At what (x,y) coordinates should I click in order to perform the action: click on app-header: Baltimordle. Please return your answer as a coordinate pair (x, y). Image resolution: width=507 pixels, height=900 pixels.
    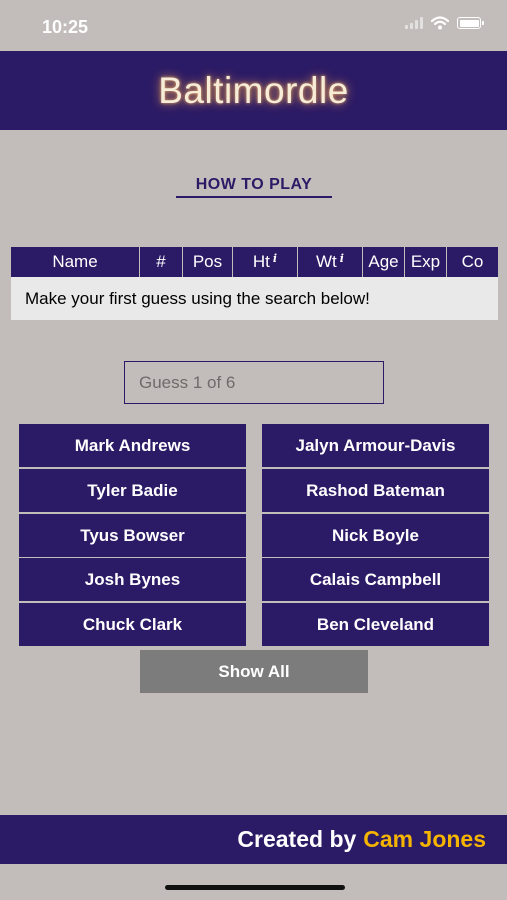
    Looking at the image, I should click on (253, 90).